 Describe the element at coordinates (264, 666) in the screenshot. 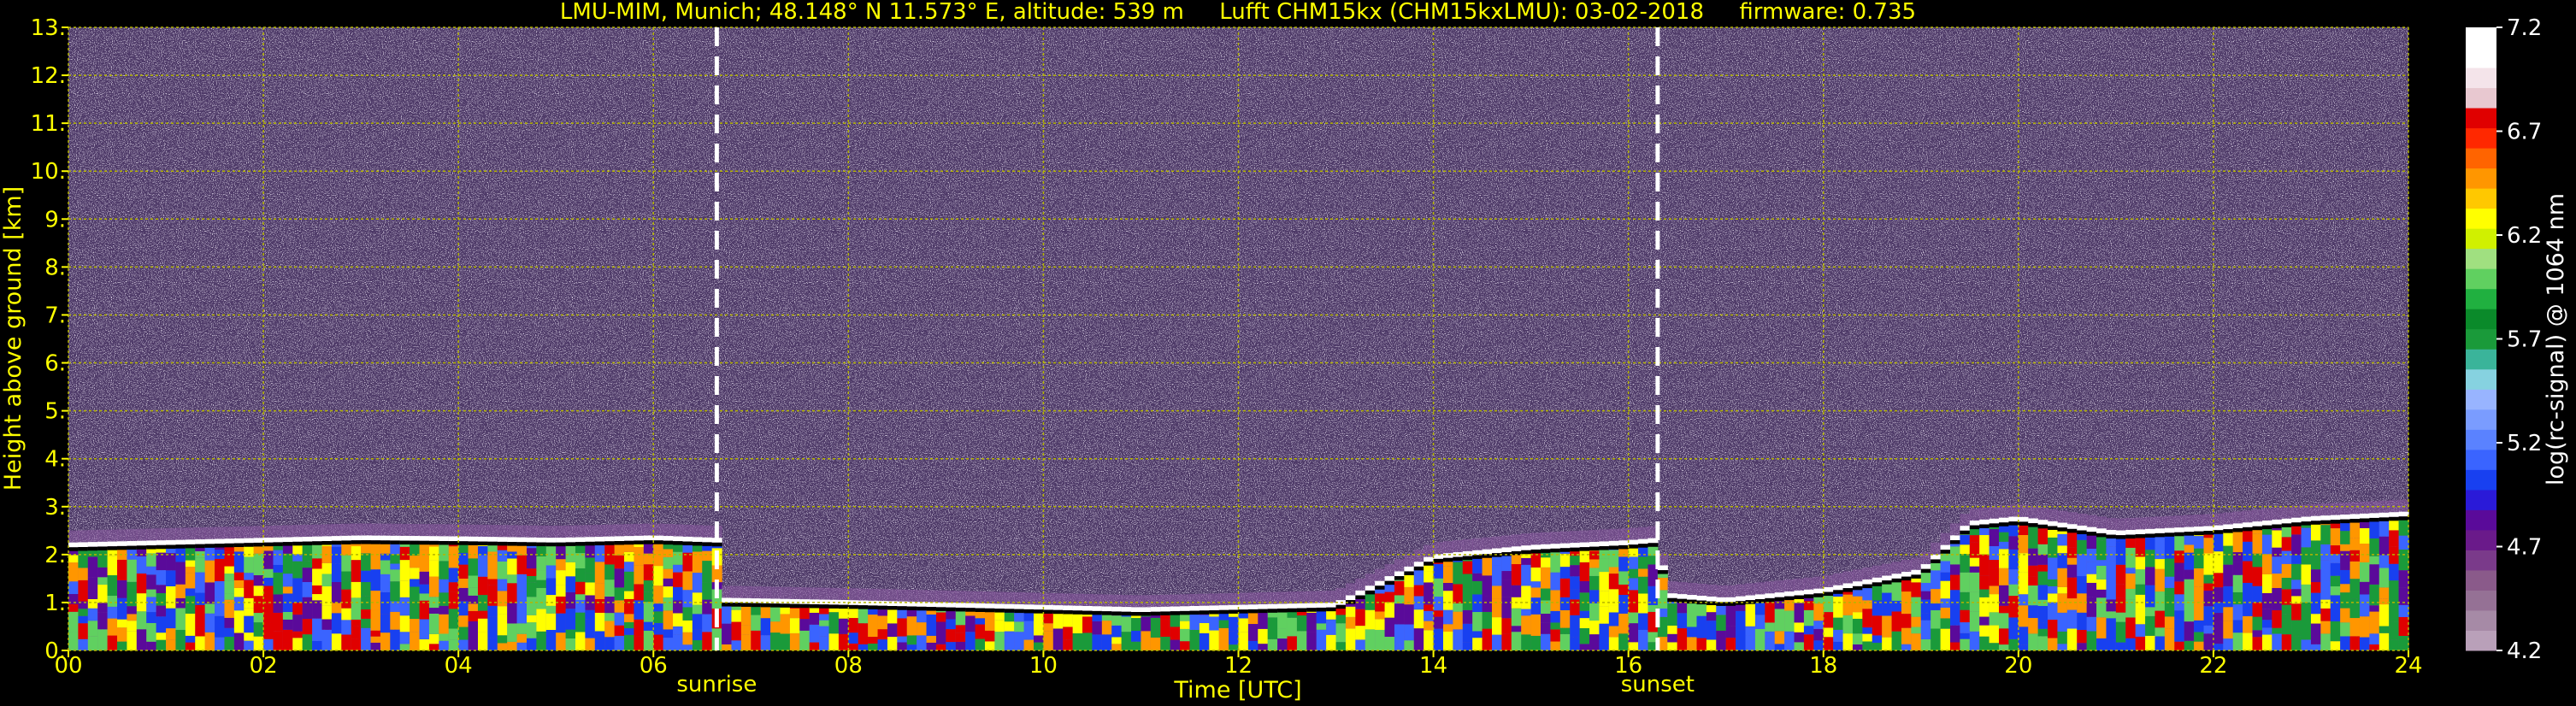

I see `x-tick-label: 02` at that location.